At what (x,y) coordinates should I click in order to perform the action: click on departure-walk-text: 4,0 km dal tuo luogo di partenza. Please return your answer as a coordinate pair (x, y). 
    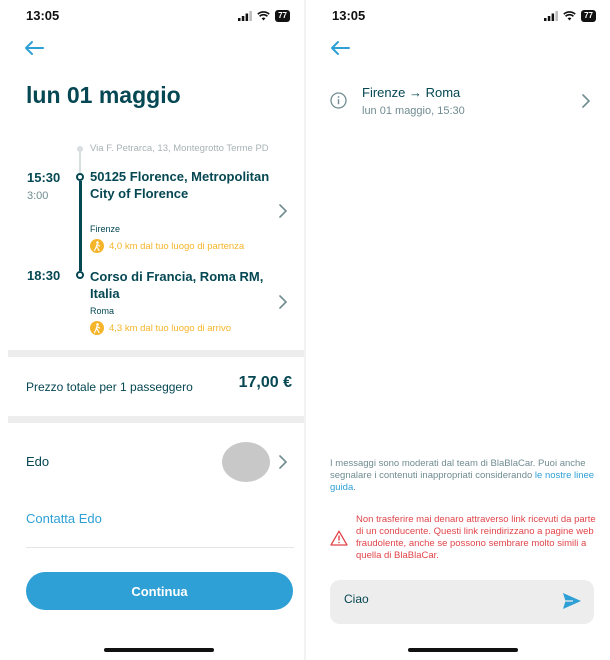
    Looking at the image, I should click on (177, 246).